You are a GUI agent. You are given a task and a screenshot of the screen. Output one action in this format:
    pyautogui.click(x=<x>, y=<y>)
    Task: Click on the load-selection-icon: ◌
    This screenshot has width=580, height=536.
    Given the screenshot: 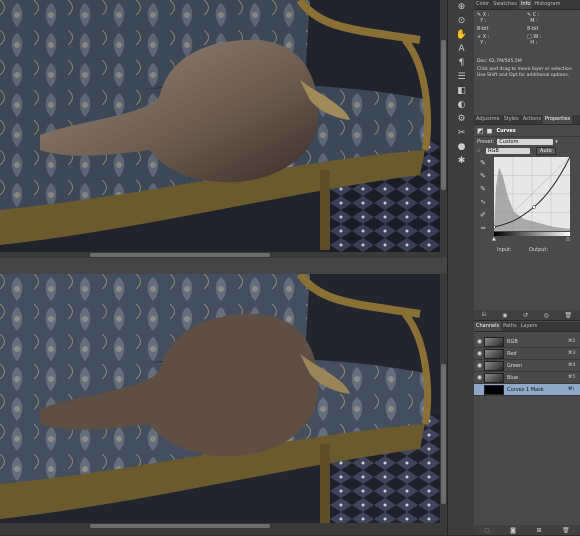 What is the action you would take?
    pyautogui.click(x=486, y=530)
    